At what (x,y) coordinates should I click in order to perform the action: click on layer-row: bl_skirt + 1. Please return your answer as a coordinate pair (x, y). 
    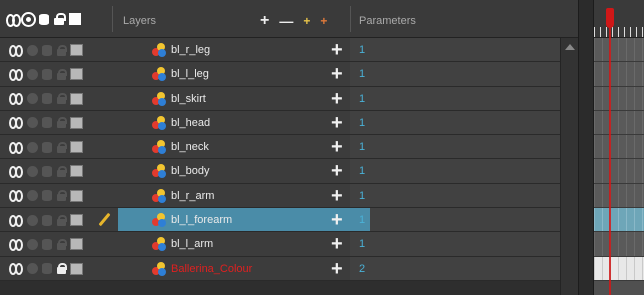
    Looking at the image, I should click on (280, 98).